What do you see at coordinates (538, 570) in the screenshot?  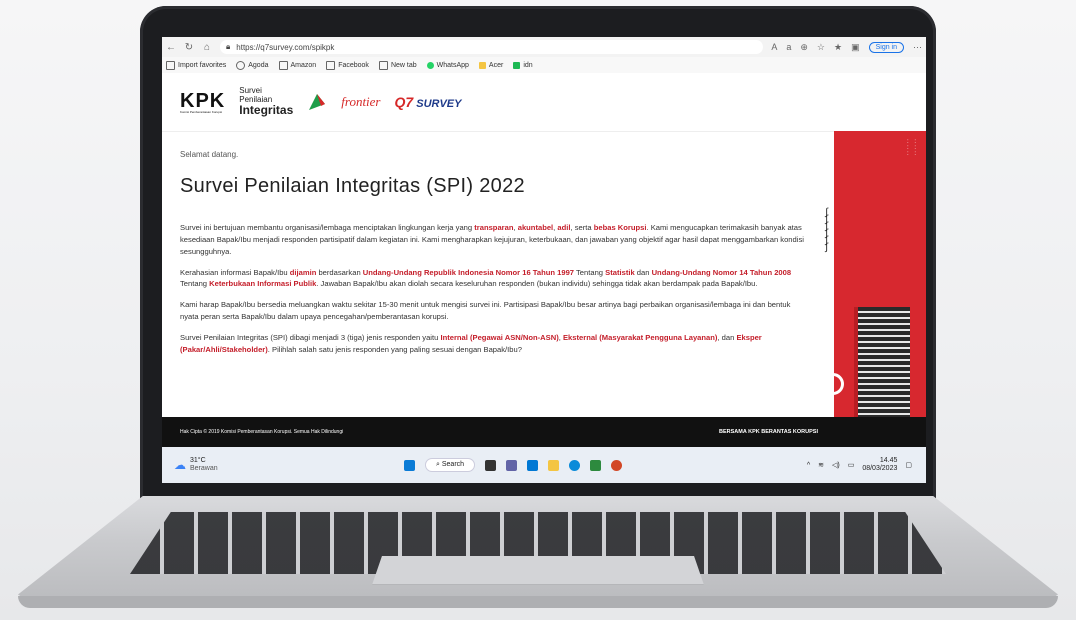 I see `laptop-touchpad` at bounding box center [538, 570].